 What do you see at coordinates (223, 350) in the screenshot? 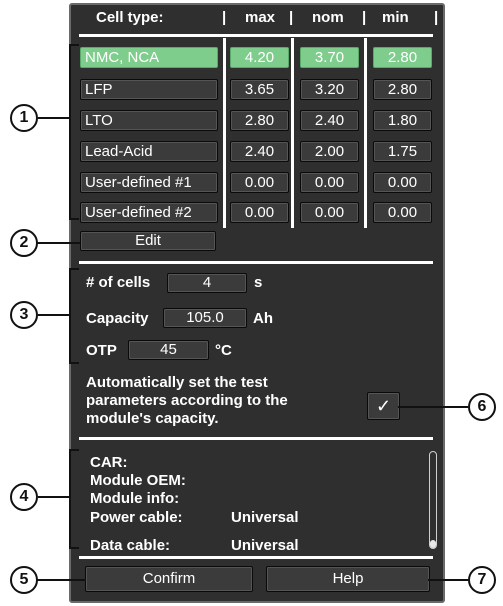
I see `otp-unit: °C` at bounding box center [223, 350].